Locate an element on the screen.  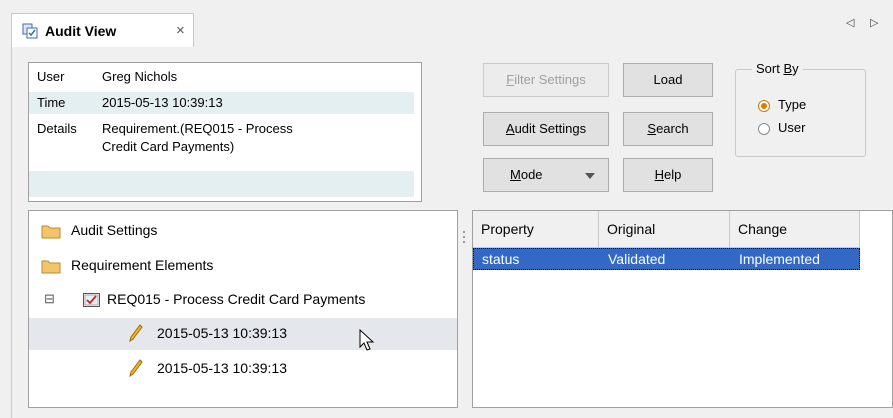
audit-settings-button: Audit Settings is located at coordinates (546, 129).